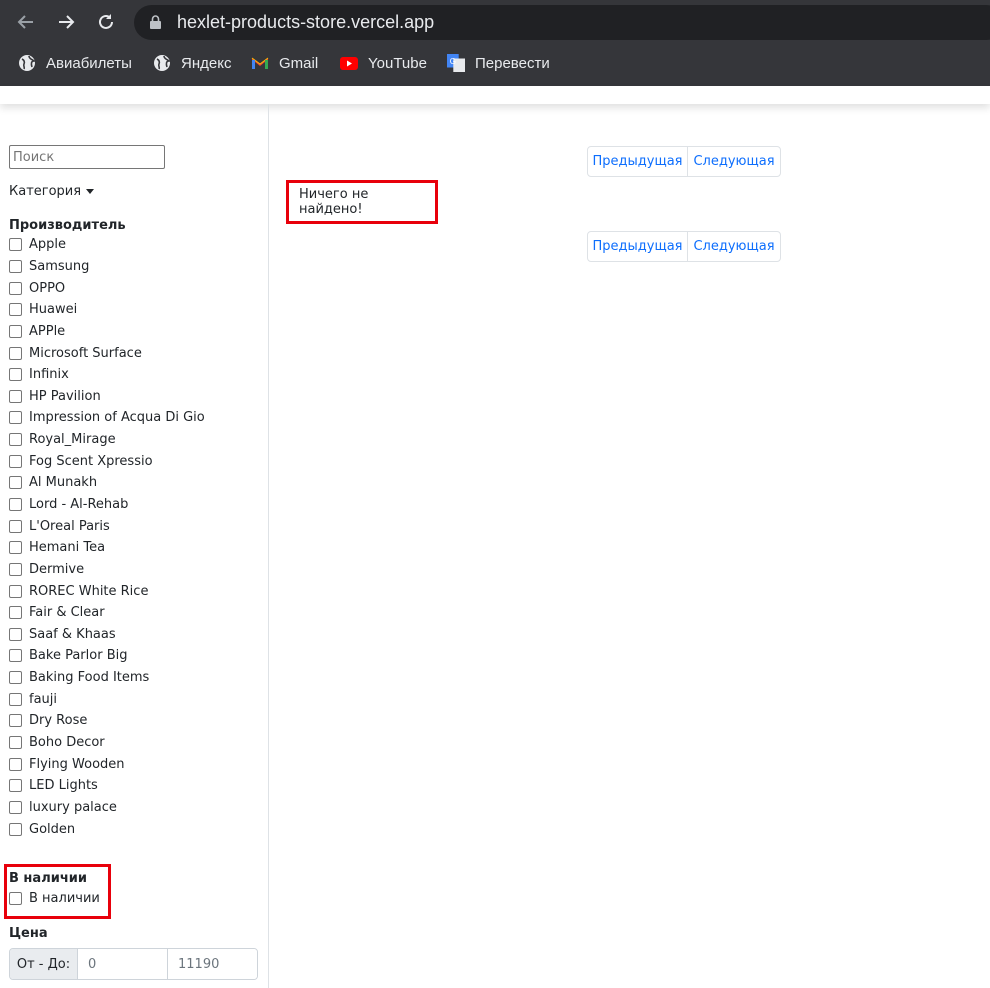 The width and height of the screenshot is (990, 988). Describe the element at coordinates (107, 288) in the screenshot. I see `brand-filter-item: OPPO` at that location.